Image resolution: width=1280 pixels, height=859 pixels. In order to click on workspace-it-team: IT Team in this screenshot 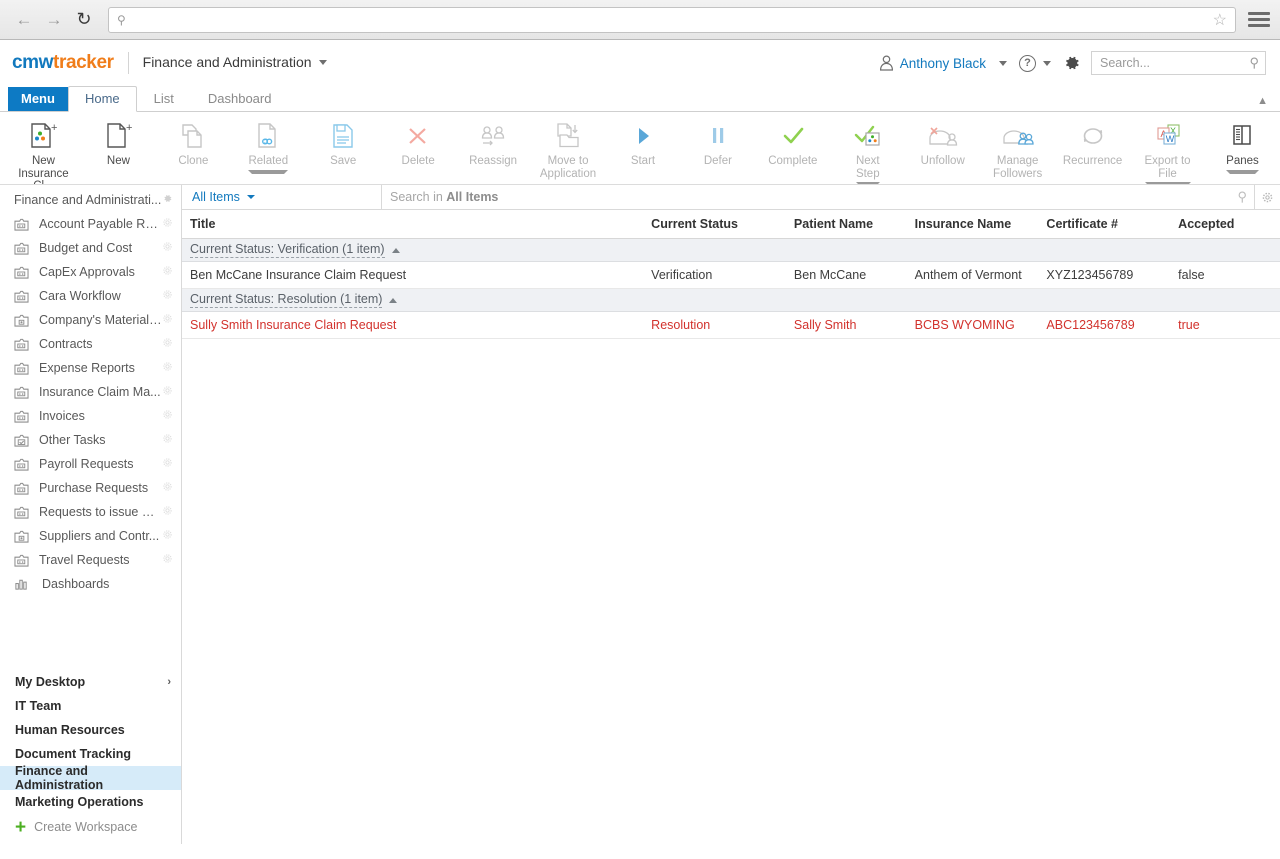, I will do `click(90, 706)`.